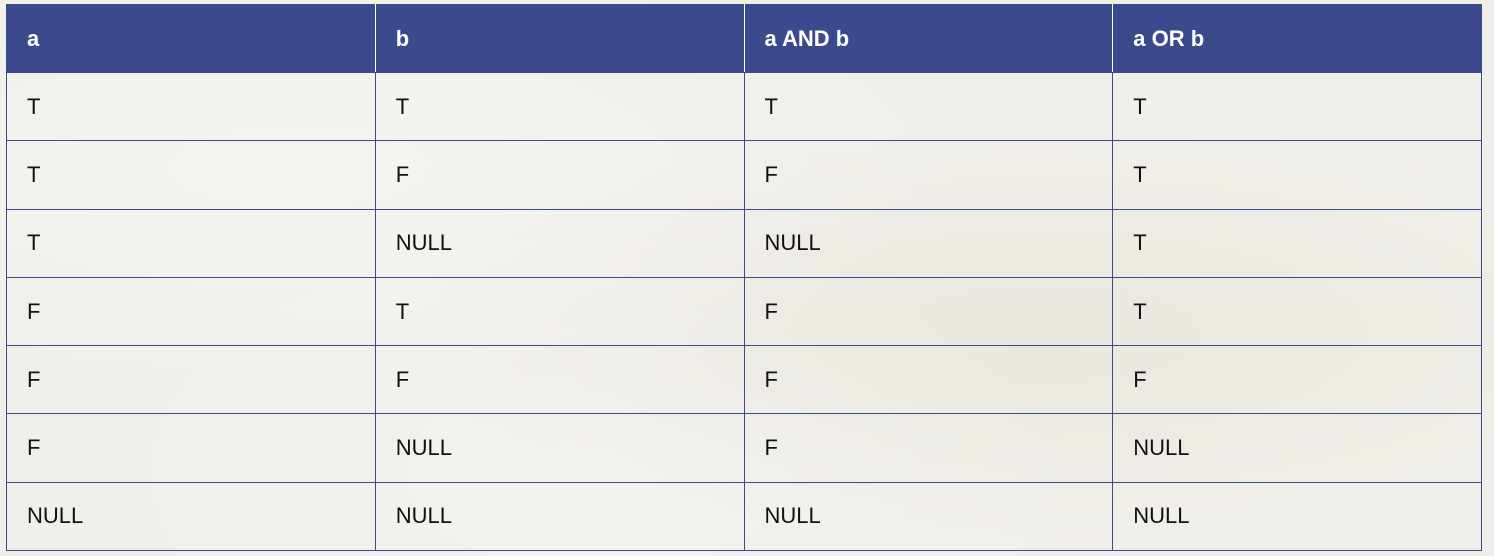  What do you see at coordinates (559, 38) in the screenshot?
I see `column-header-b: b` at bounding box center [559, 38].